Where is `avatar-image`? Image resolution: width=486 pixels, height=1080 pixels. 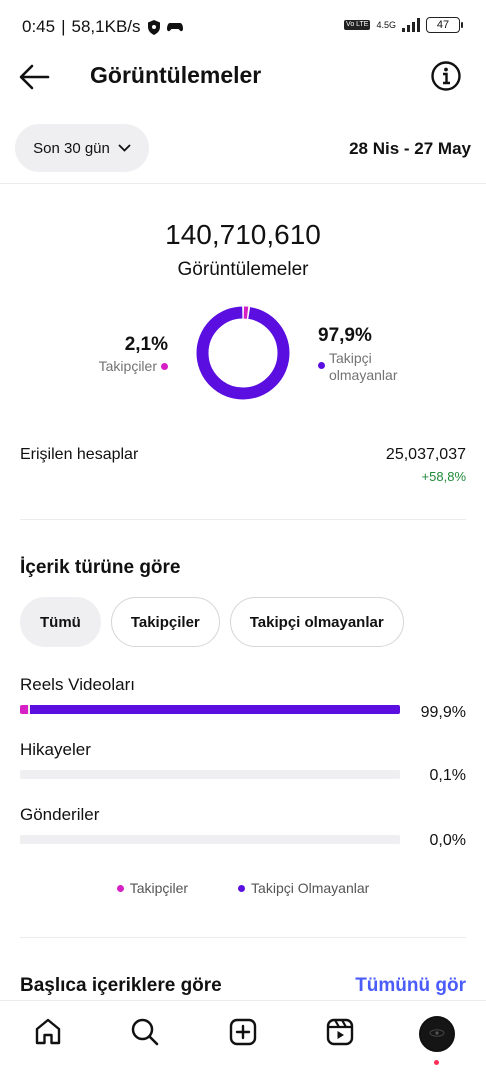
avatar-image is located at coordinates (437, 1034).